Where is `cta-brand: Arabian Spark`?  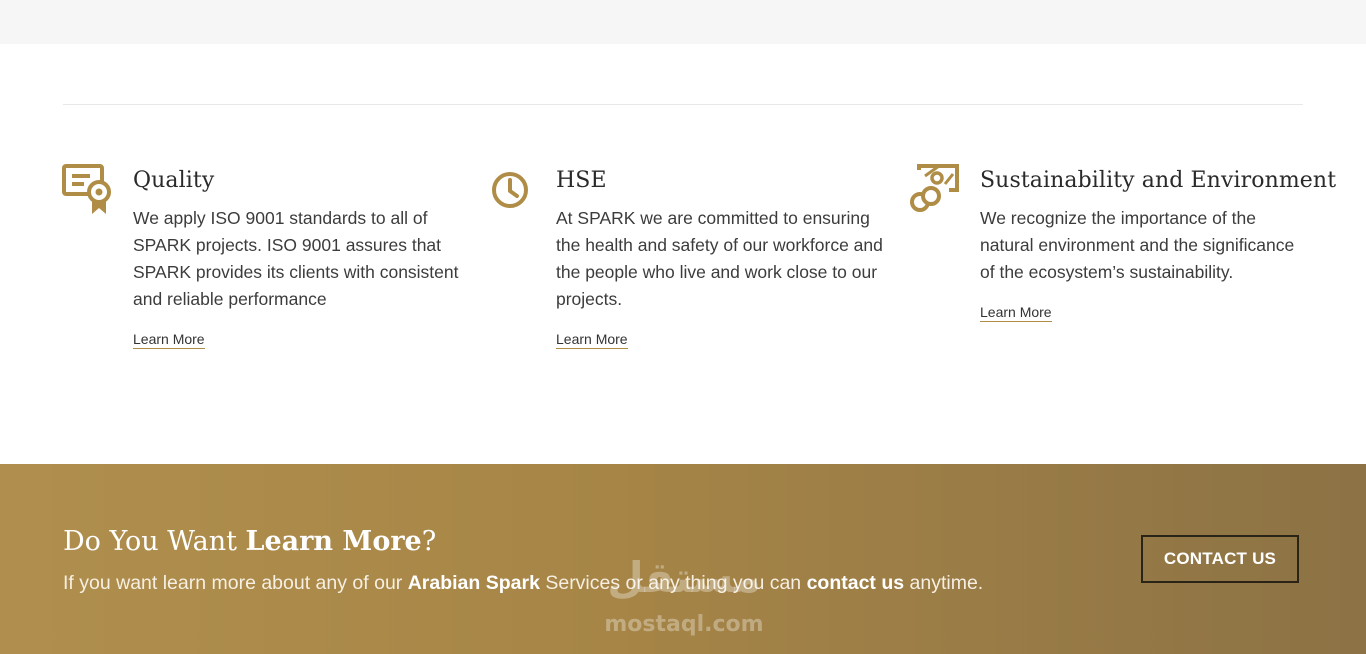 cta-brand: Arabian Spark is located at coordinates (473, 583).